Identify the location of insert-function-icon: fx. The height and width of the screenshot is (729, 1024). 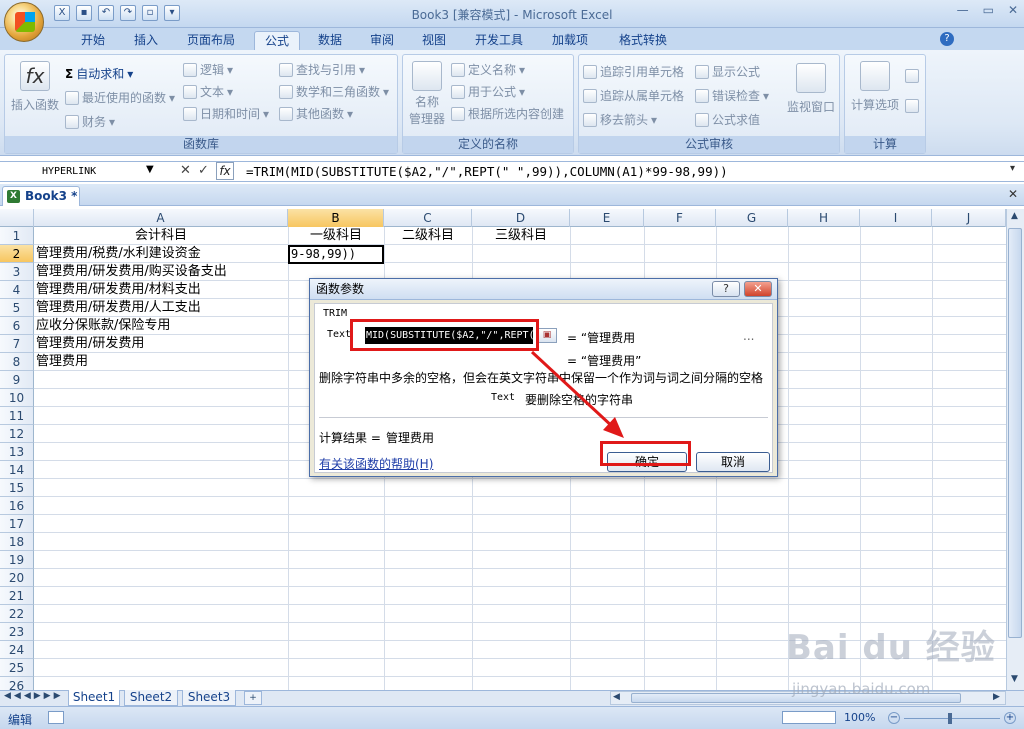
(225, 171).